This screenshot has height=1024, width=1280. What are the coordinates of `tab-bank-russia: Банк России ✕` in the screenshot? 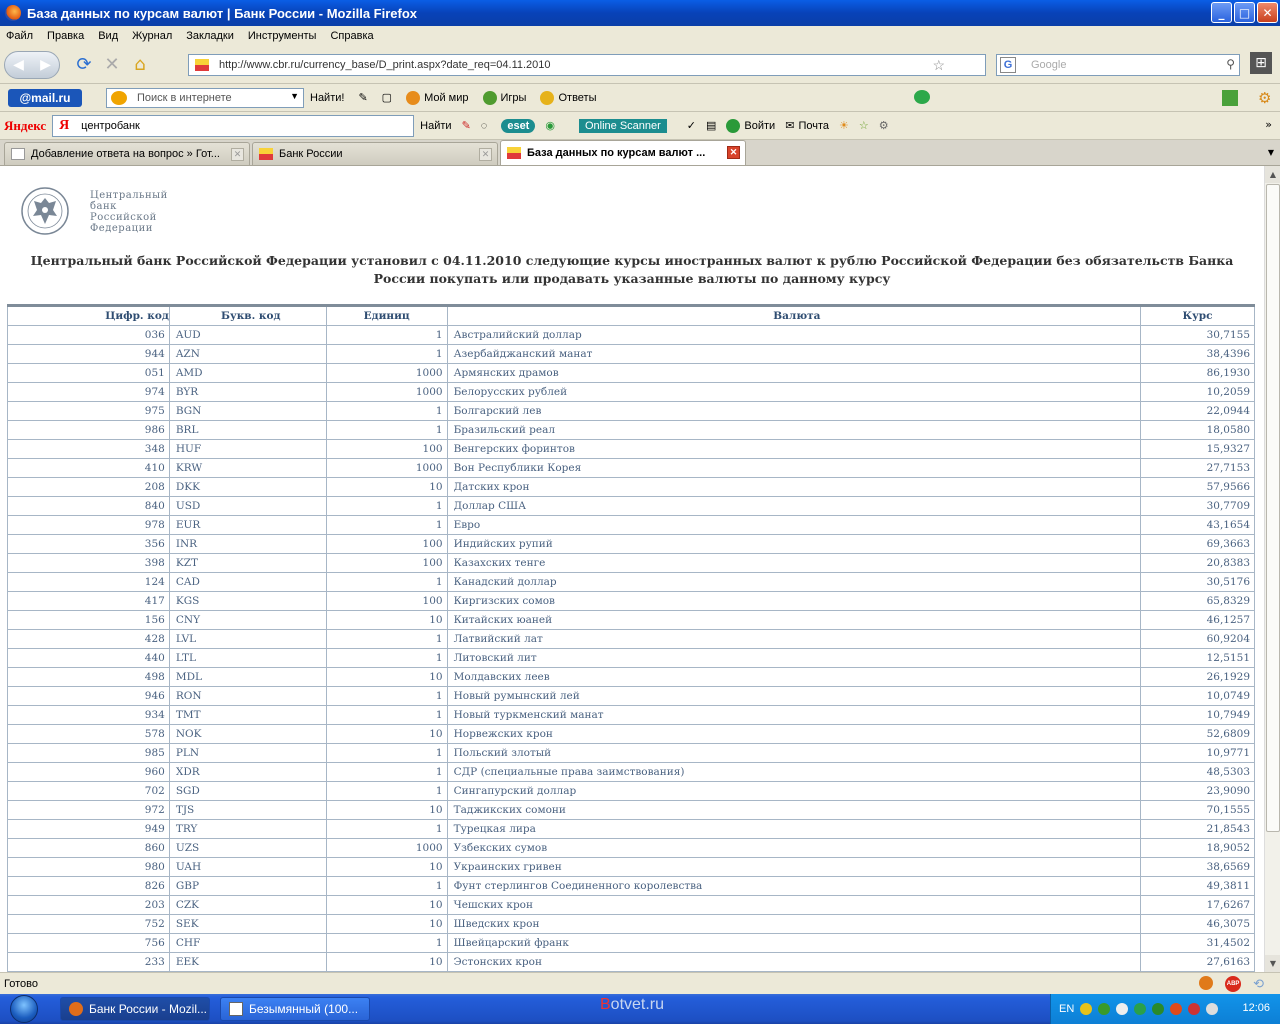 It's located at (375, 153).